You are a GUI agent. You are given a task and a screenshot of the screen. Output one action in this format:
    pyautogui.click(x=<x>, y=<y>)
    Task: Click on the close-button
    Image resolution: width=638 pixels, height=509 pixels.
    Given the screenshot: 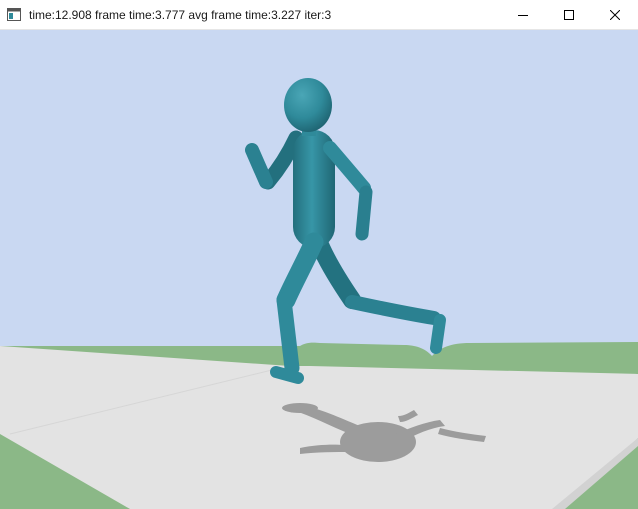 What is the action you would take?
    pyautogui.click(x=615, y=15)
    